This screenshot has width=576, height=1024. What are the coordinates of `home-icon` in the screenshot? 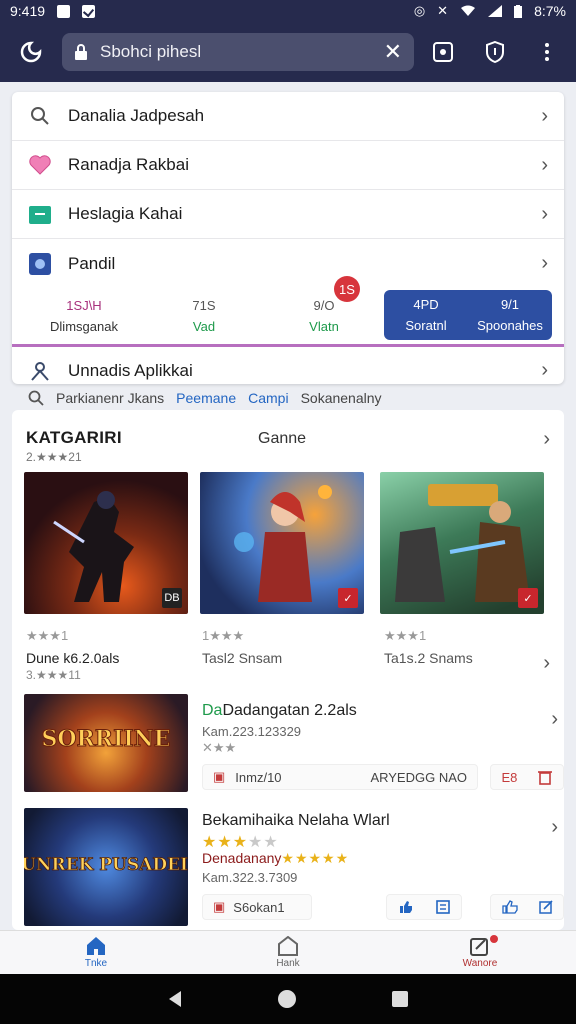 It's located at (96, 946).